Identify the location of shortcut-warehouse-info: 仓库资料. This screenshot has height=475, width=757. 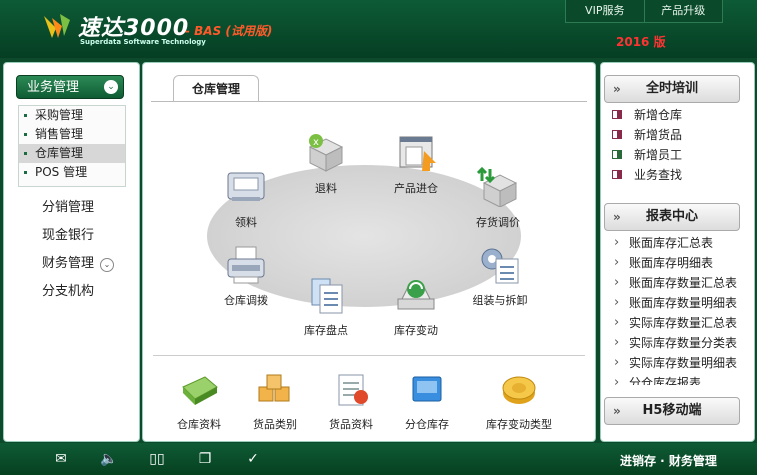
(199, 402).